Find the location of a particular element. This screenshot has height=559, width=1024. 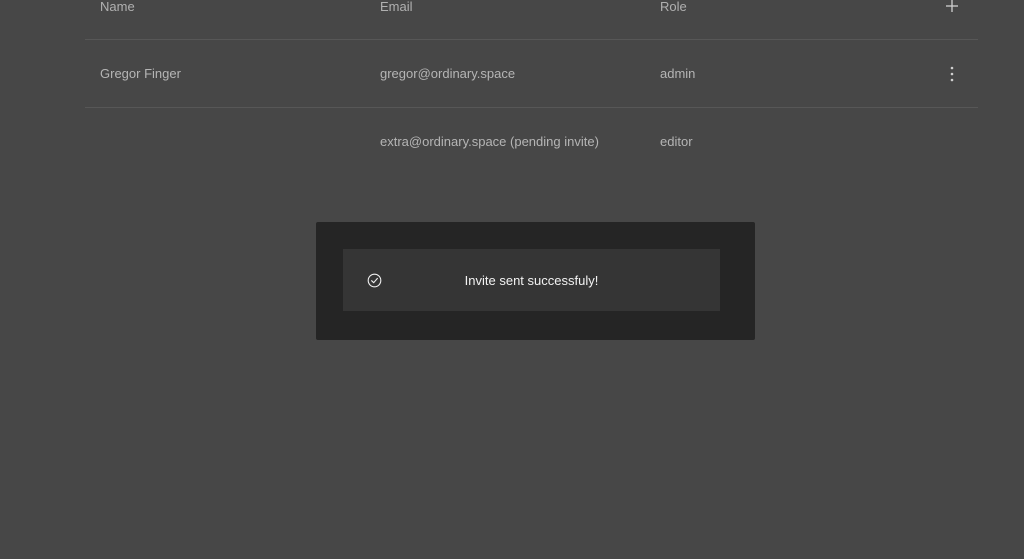

toast-message: Invite sent successfuly! is located at coordinates (531, 280).